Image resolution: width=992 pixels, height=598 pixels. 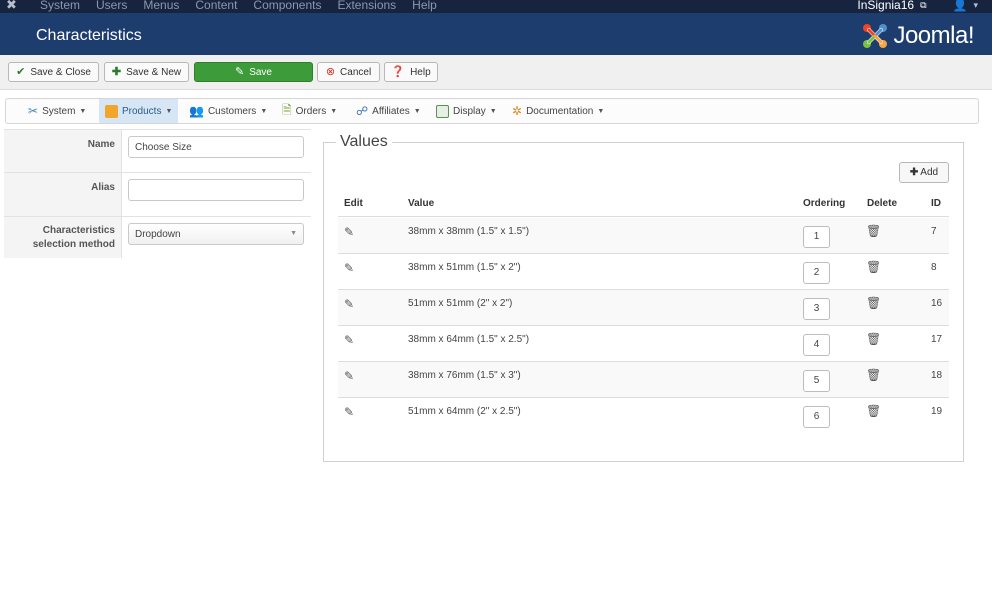 I want to click on name-field: Choose Size, so click(x=216, y=147).